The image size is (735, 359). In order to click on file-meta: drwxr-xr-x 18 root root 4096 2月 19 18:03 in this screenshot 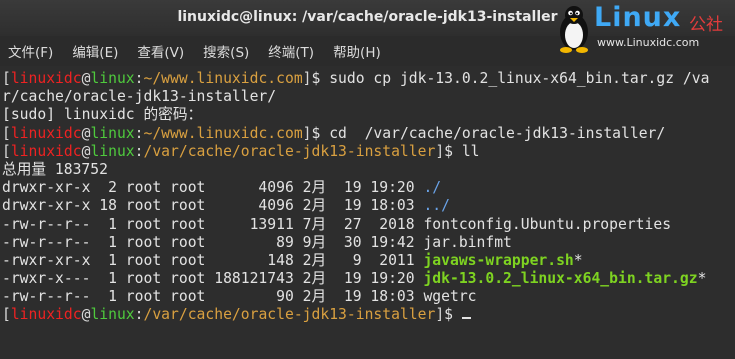, I will do `click(213, 206)`.